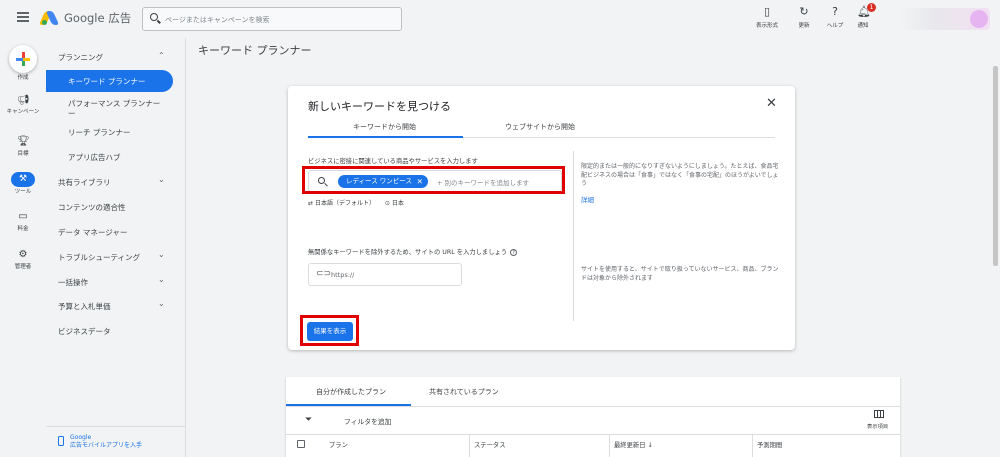 The width and height of the screenshot is (1000, 457). What do you see at coordinates (23, 217) in the screenshot?
I see `billing-icon: ▭` at bounding box center [23, 217].